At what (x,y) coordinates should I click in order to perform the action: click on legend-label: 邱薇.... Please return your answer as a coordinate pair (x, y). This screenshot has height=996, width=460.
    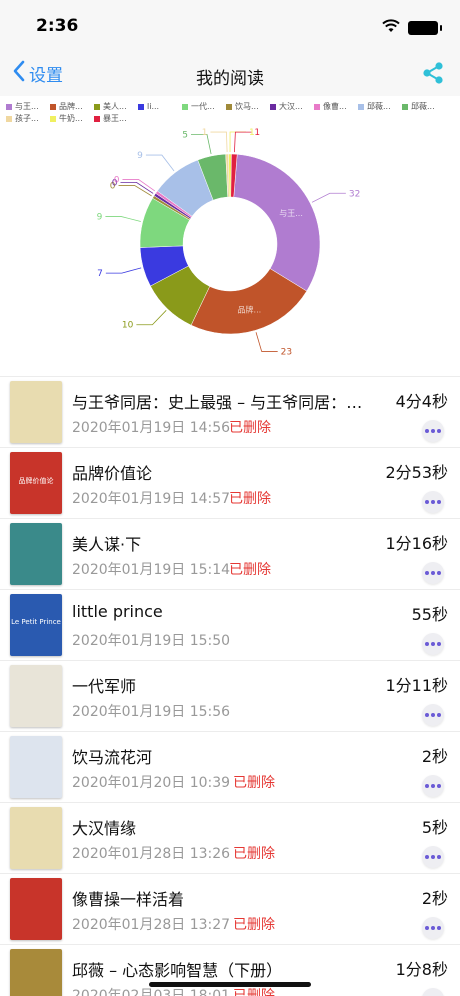
    Looking at the image, I should click on (423, 106).